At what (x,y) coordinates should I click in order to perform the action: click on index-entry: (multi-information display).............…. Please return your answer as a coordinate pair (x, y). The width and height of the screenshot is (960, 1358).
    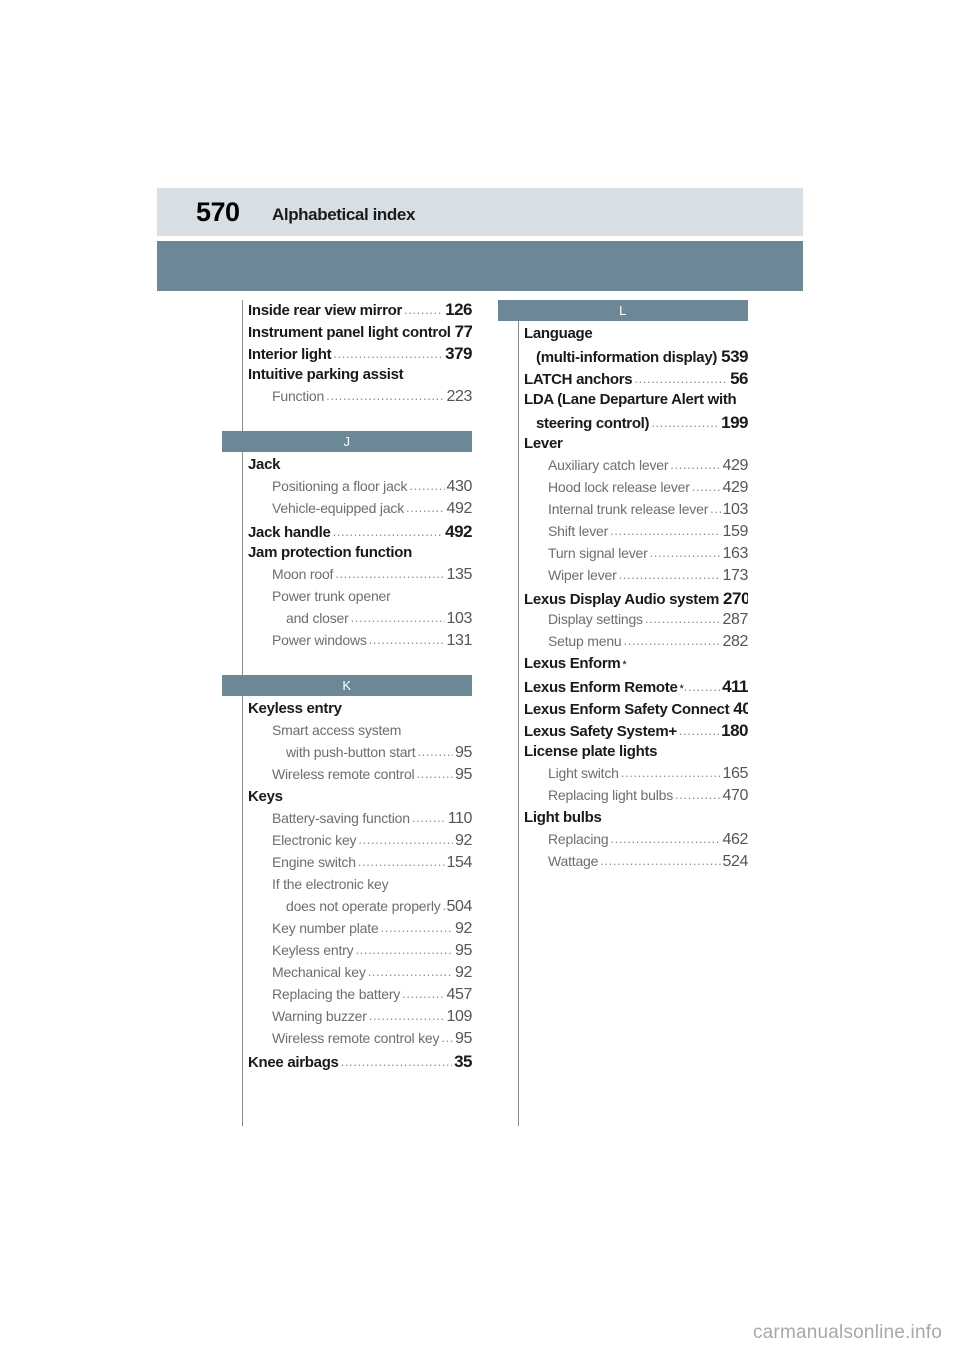
    Looking at the image, I should click on (622, 358).